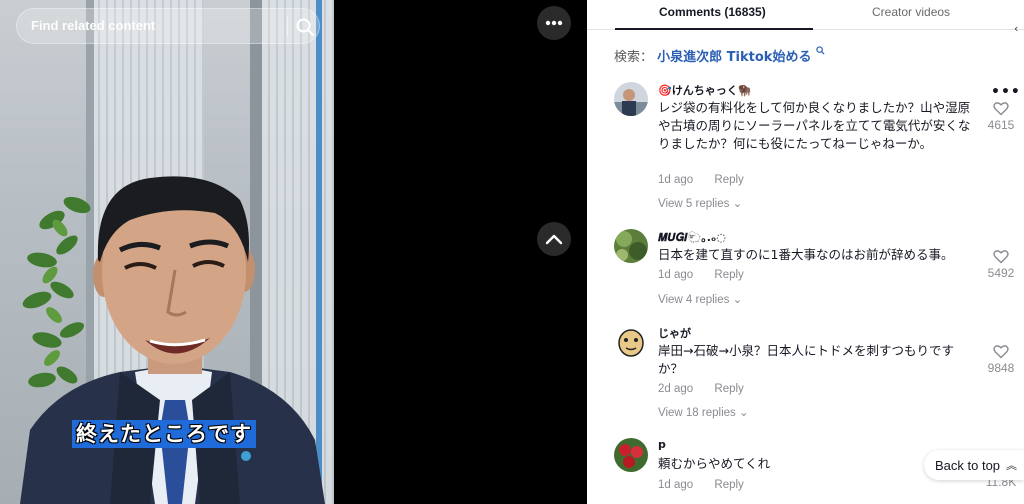 The height and width of the screenshot is (504, 1024). I want to click on comment-text: 日本を建て直すのに1番大事なのはお前が辞める事。, so click(806, 254).